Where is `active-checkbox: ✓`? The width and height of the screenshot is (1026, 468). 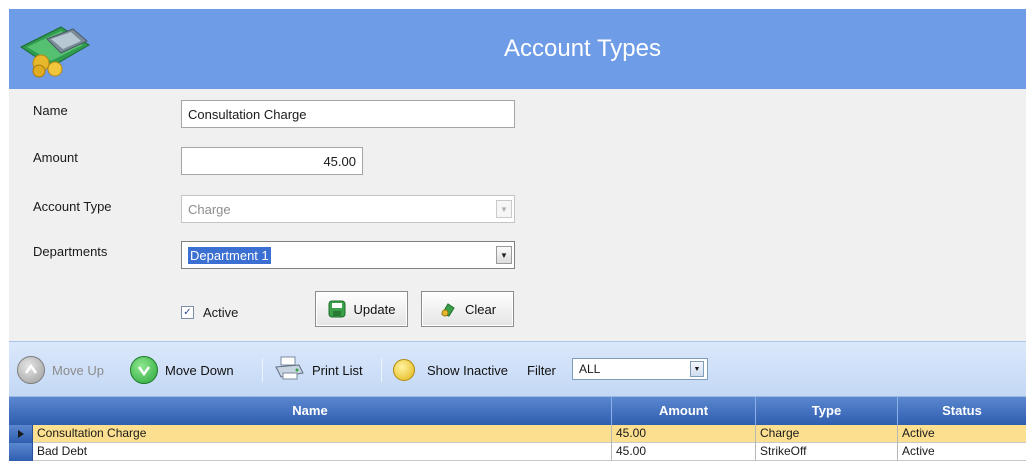 active-checkbox: ✓ is located at coordinates (187, 312).